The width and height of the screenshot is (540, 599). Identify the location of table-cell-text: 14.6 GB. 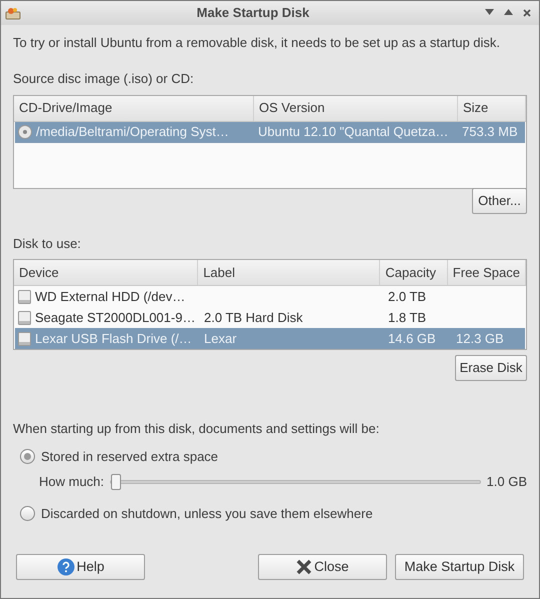
(412, 339).